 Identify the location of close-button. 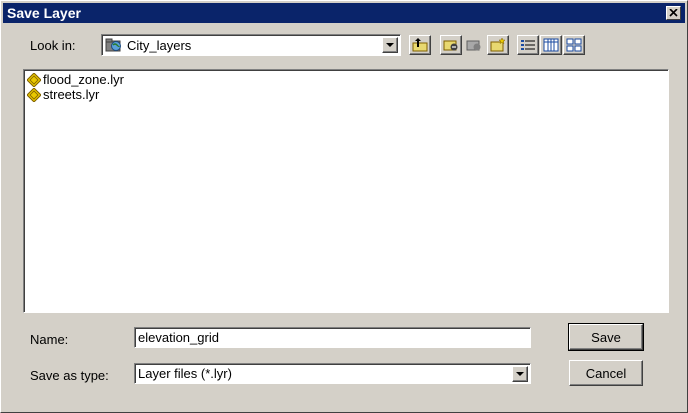
(673, 13).